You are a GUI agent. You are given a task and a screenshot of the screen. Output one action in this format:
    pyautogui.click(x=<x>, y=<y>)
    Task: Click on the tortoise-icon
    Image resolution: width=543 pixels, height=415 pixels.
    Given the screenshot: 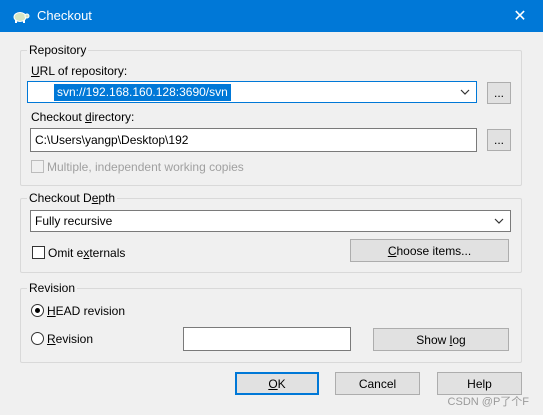 What is the action you would take?
    pyautogui.click(x=21, y=17)
    